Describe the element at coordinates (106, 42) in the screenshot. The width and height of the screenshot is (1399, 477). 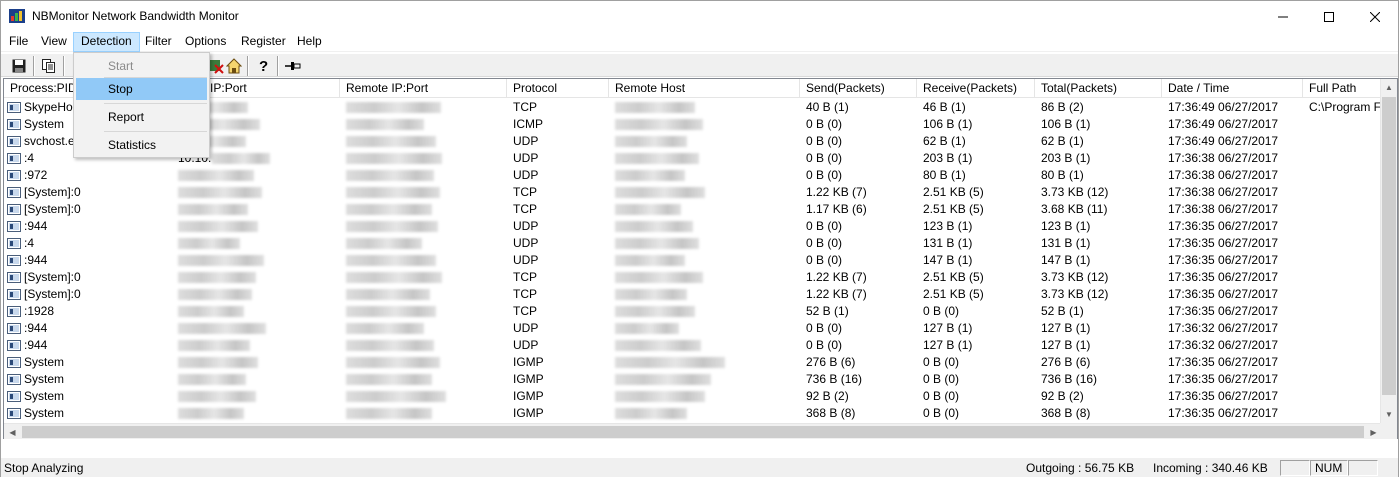
I see `menu-detection: Detection` at that location.